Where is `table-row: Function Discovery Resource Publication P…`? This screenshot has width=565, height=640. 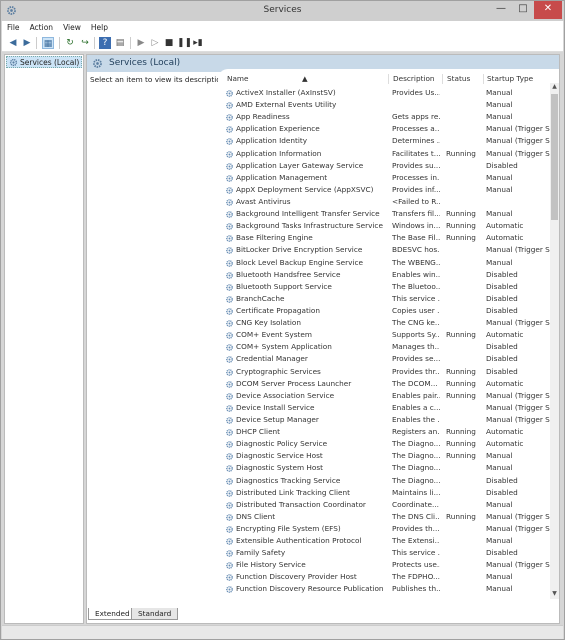 table-row: Function Discovery Resource Publication P… is located at coordinates (384, 589).